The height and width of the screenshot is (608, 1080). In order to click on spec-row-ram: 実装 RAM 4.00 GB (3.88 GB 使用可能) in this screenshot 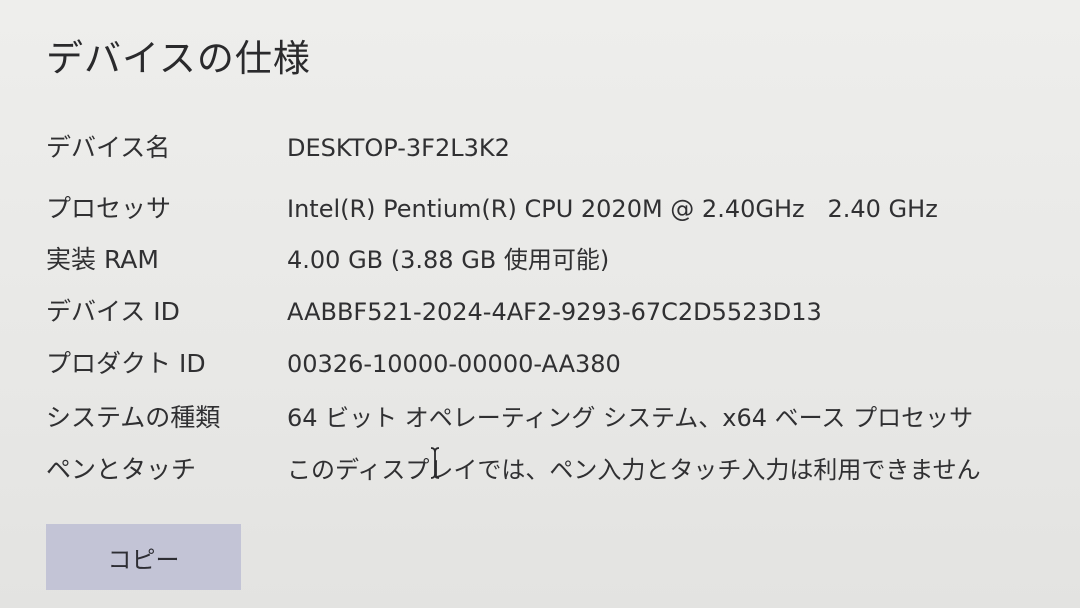, I will do `click(540, 260)`.